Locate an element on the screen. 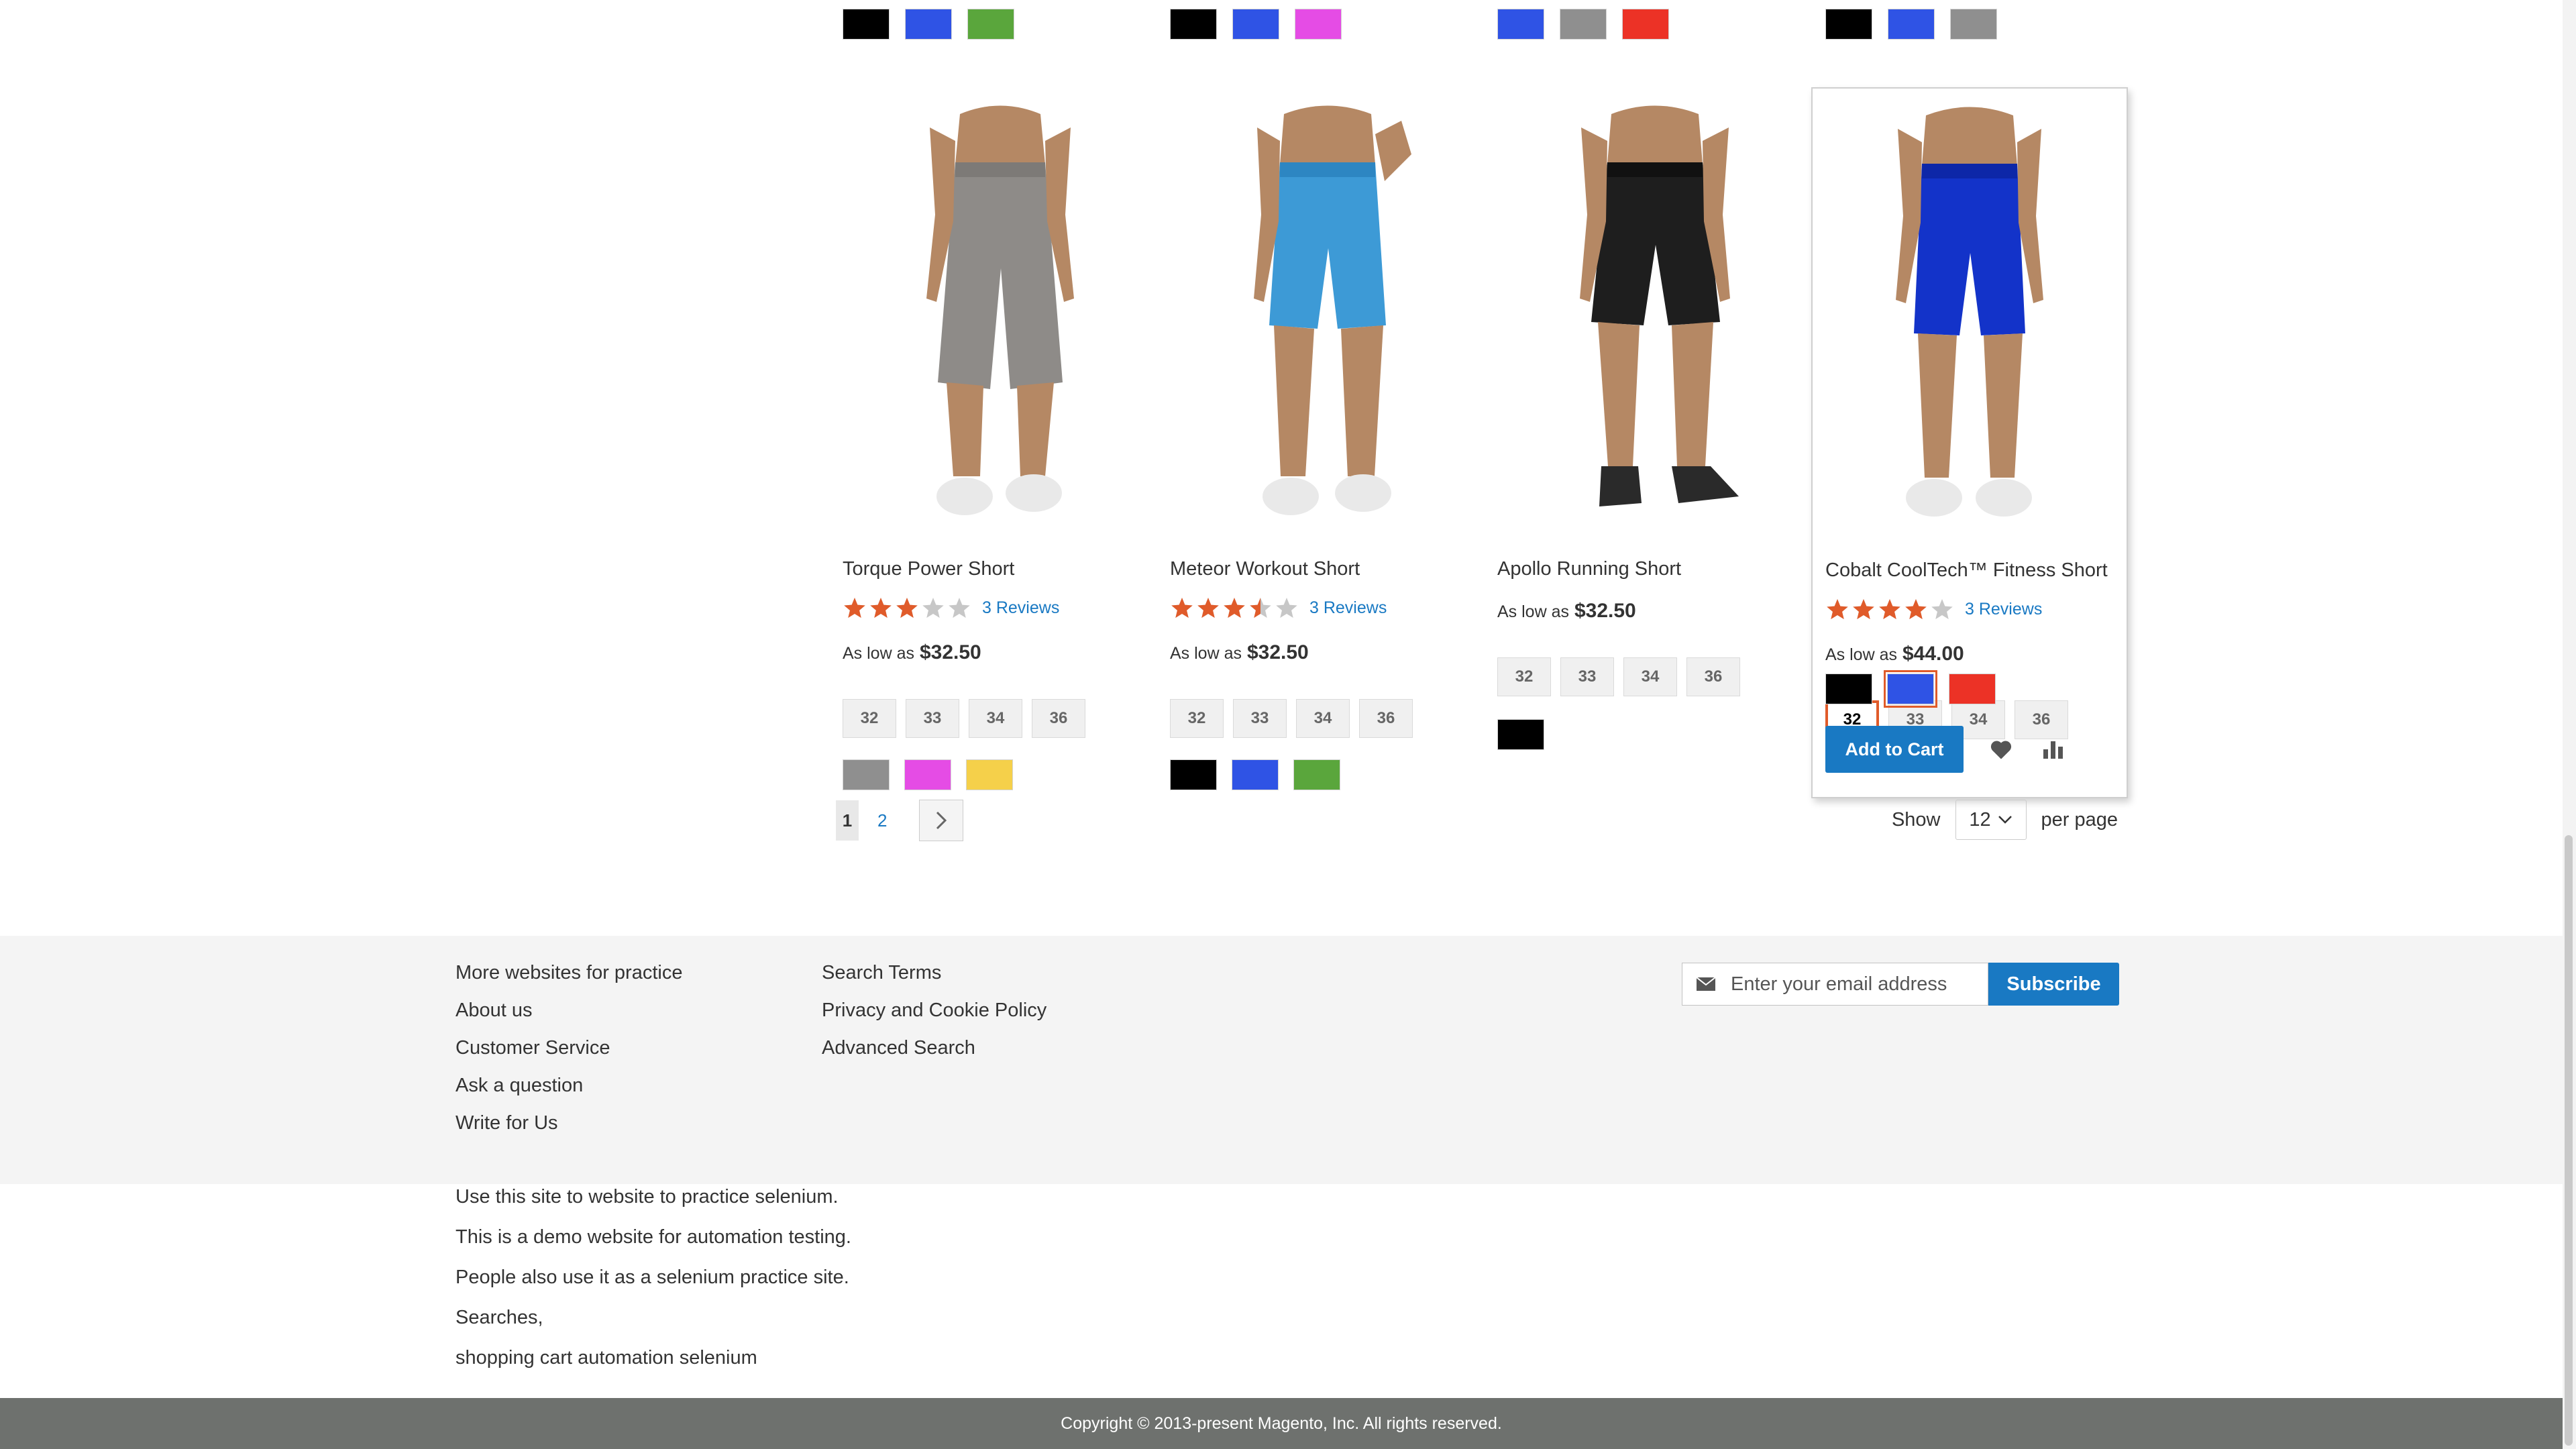  product-image-meteor-workout-short is located at coordinates (1327, 322).